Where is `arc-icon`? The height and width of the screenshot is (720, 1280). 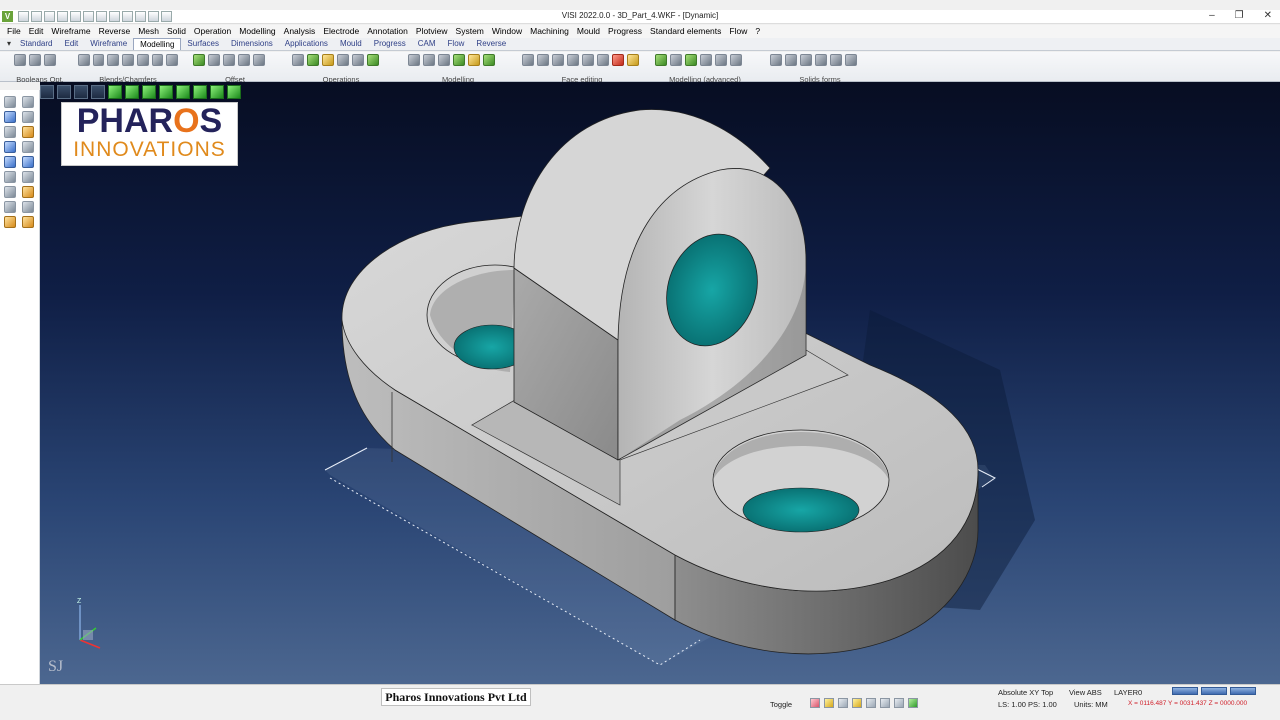
arc-icon is located at coordinates (10, 132).